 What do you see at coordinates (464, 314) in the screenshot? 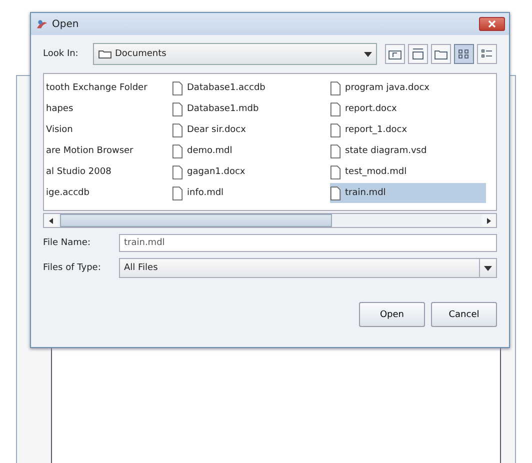
I see `dialog-button: Cancel` at bounding box center [464, 314].